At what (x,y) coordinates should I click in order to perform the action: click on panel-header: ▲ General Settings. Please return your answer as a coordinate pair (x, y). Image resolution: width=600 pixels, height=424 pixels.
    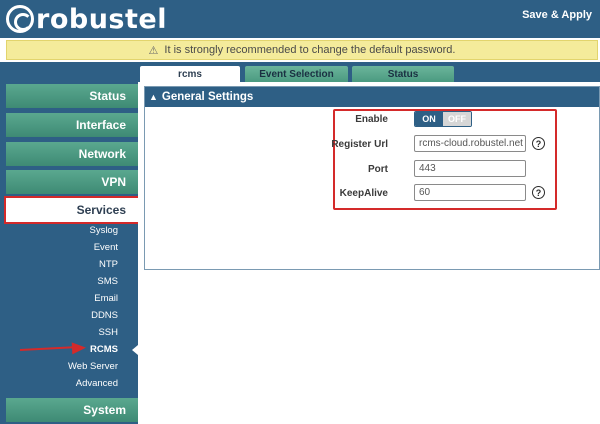
    Looking at the image, I should click on (372, 97).